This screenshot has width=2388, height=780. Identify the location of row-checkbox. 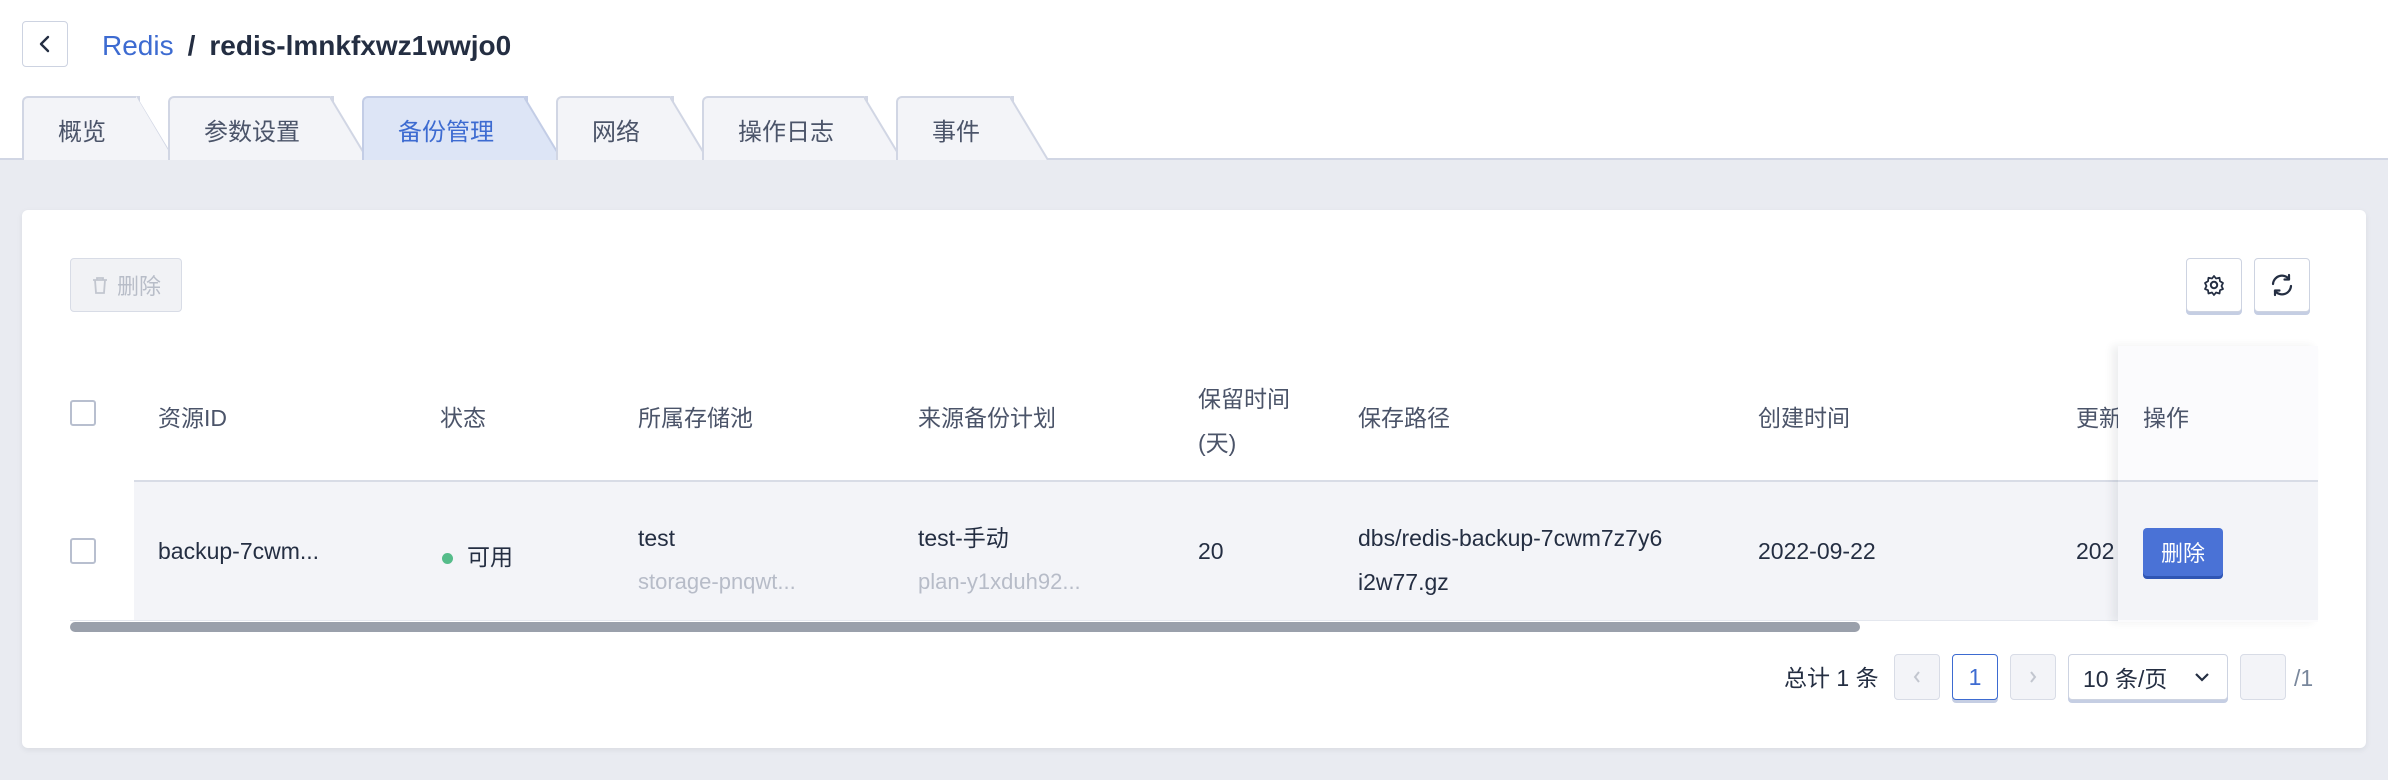
(83, 551).